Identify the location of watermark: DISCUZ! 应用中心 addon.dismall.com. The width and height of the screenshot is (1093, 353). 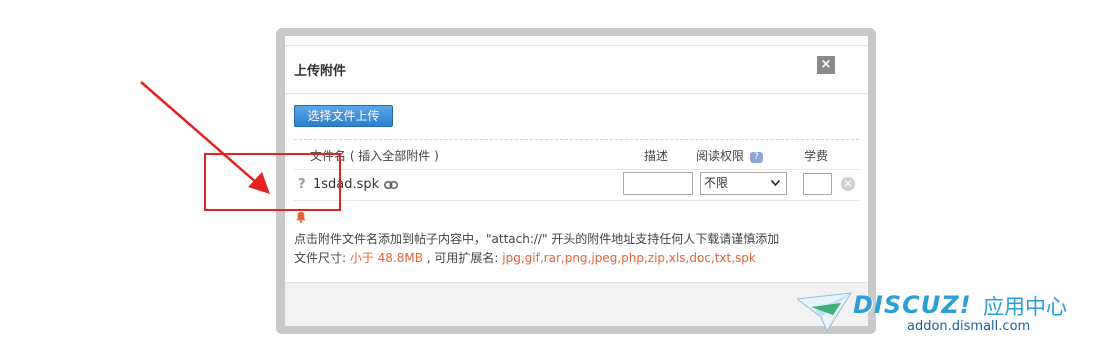
(939, 315).